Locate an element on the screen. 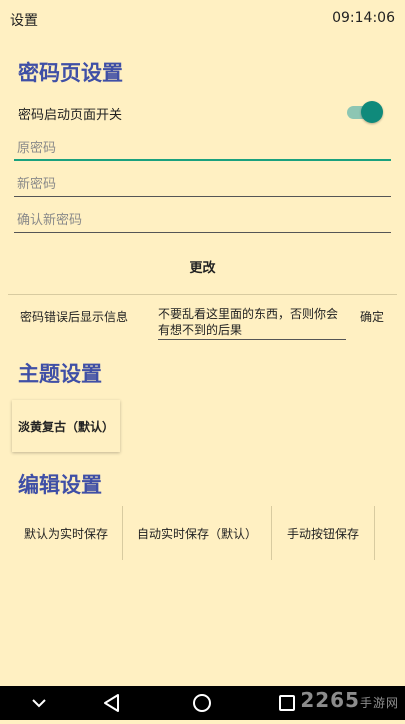 This screenshot has height=724, width=405. back-triangle-icon is located at coordinates (111, 703).